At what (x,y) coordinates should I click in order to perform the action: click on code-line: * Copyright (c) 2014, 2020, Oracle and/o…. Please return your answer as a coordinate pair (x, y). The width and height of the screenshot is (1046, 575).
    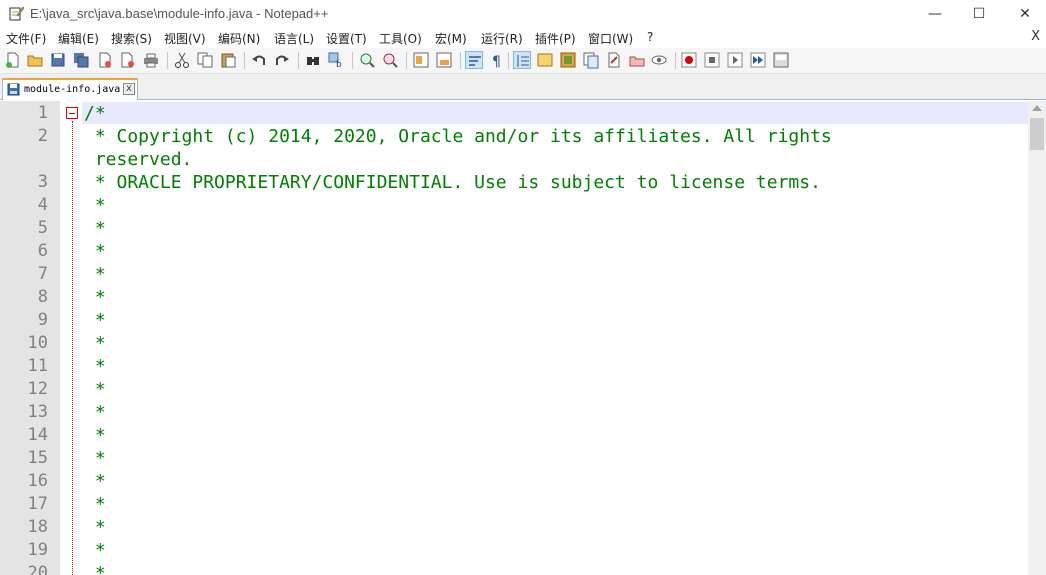
    Looking at the image, I should click on (458, 136).